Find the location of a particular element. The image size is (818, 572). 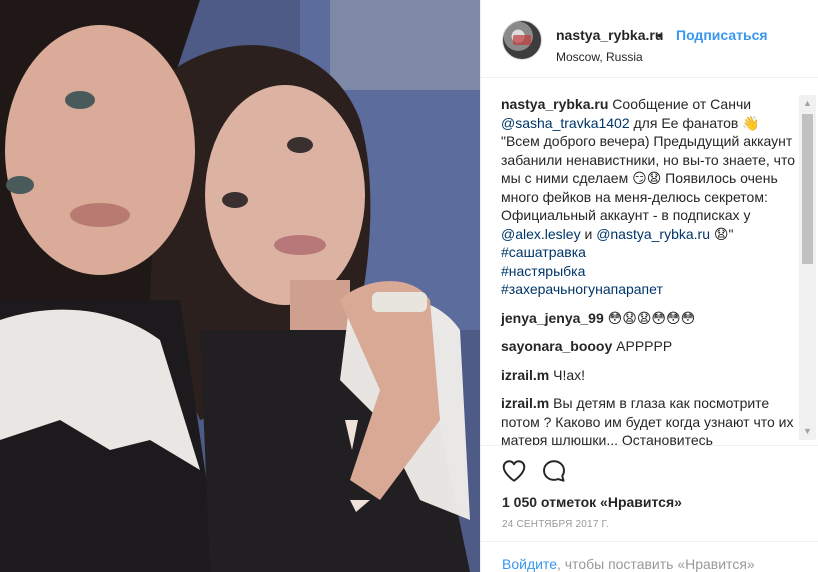

comment-text: 😳😧😧😳😳😳 is located at coordinates (649, 317).